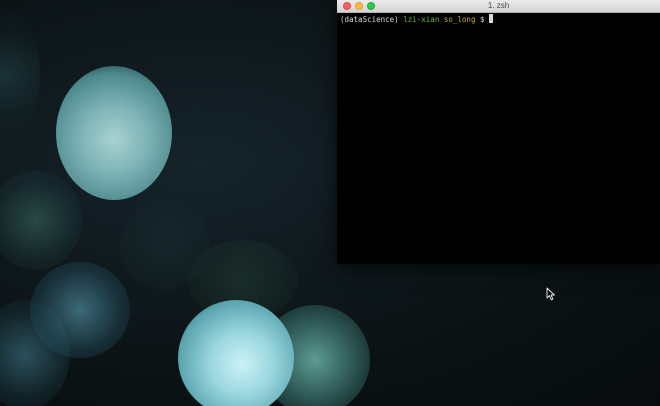 The image size is (660, 406). I want to click on window-title: 1. zsh, so click(498, 5).